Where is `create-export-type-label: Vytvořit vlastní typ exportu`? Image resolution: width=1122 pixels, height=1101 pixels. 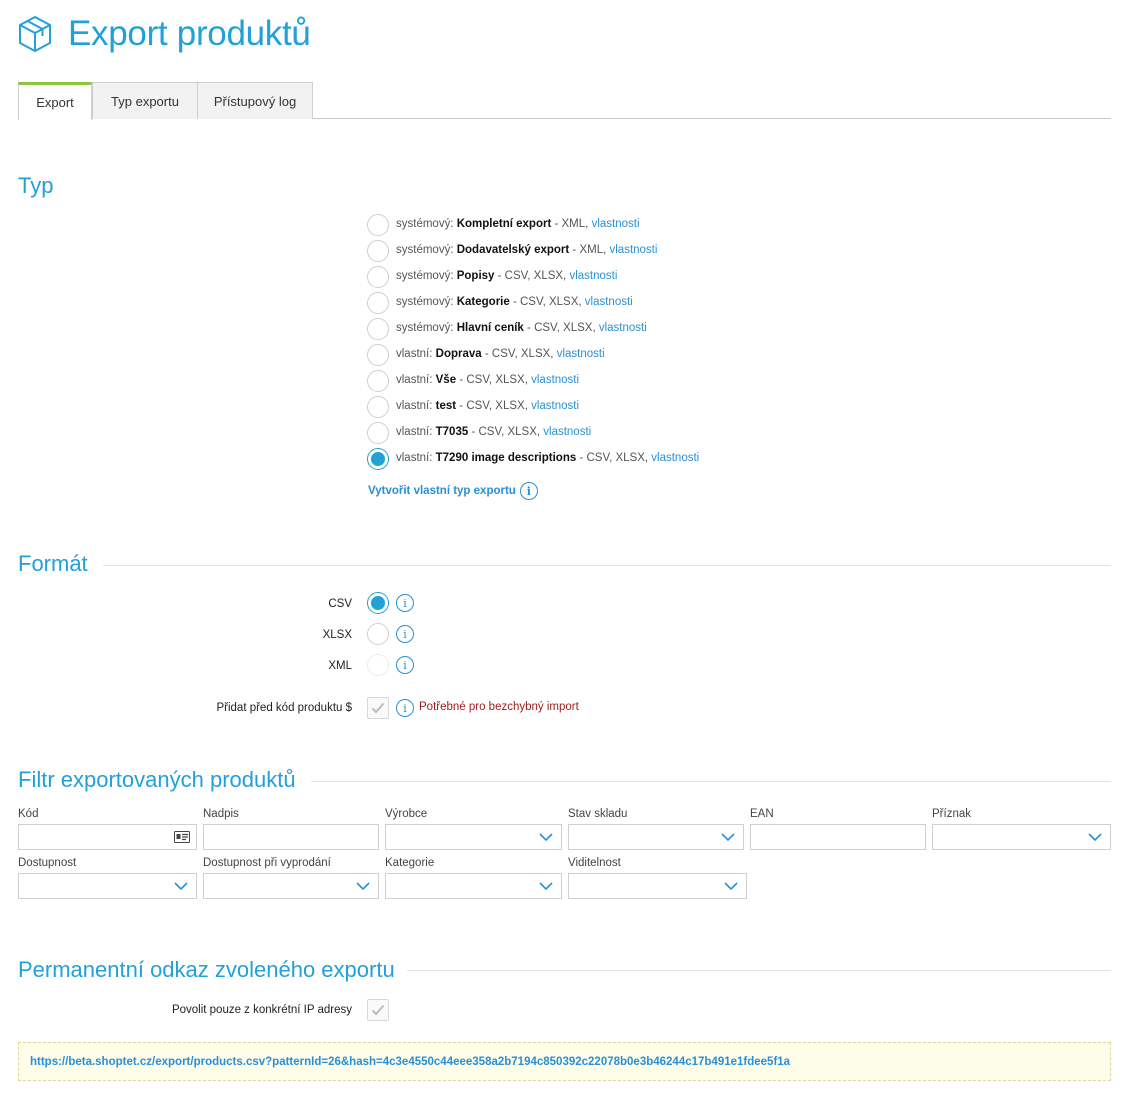
create-export-type-label: Vytvořit vlastní typ exportu is located at coordinates (442, 491).